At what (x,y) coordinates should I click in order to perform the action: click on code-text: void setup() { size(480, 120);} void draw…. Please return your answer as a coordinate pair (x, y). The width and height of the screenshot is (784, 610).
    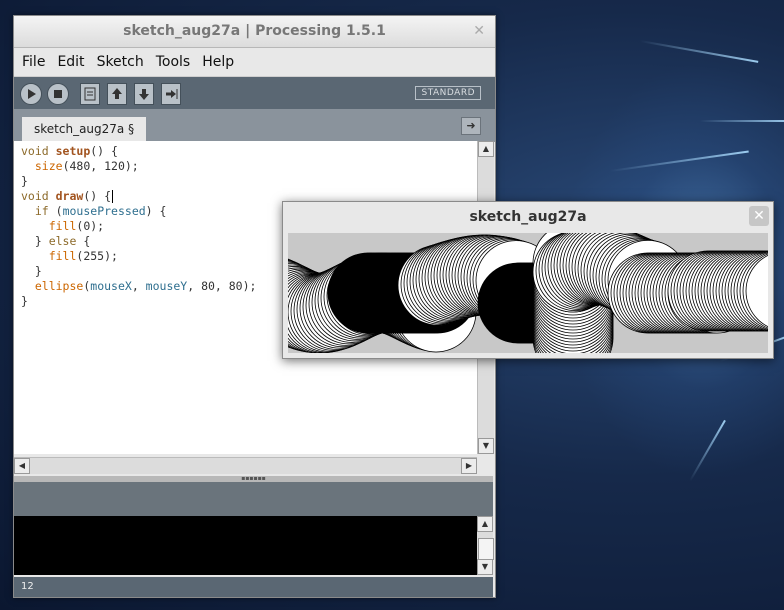
    Looking at the image, I should click on (138, 226).